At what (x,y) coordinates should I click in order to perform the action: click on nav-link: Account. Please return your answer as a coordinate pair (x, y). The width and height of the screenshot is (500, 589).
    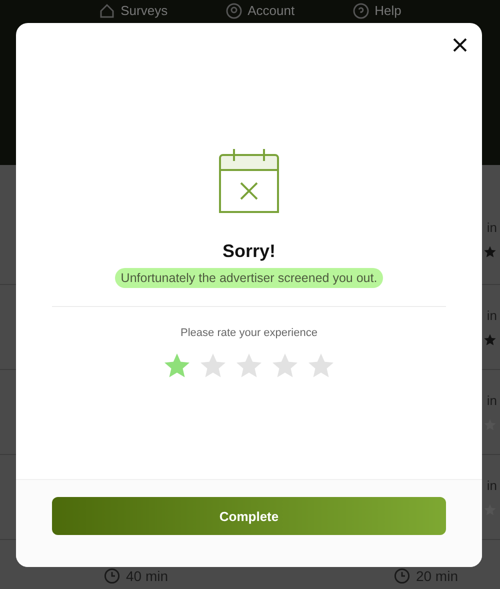
    Looking at the image, I should click on (271, 11).